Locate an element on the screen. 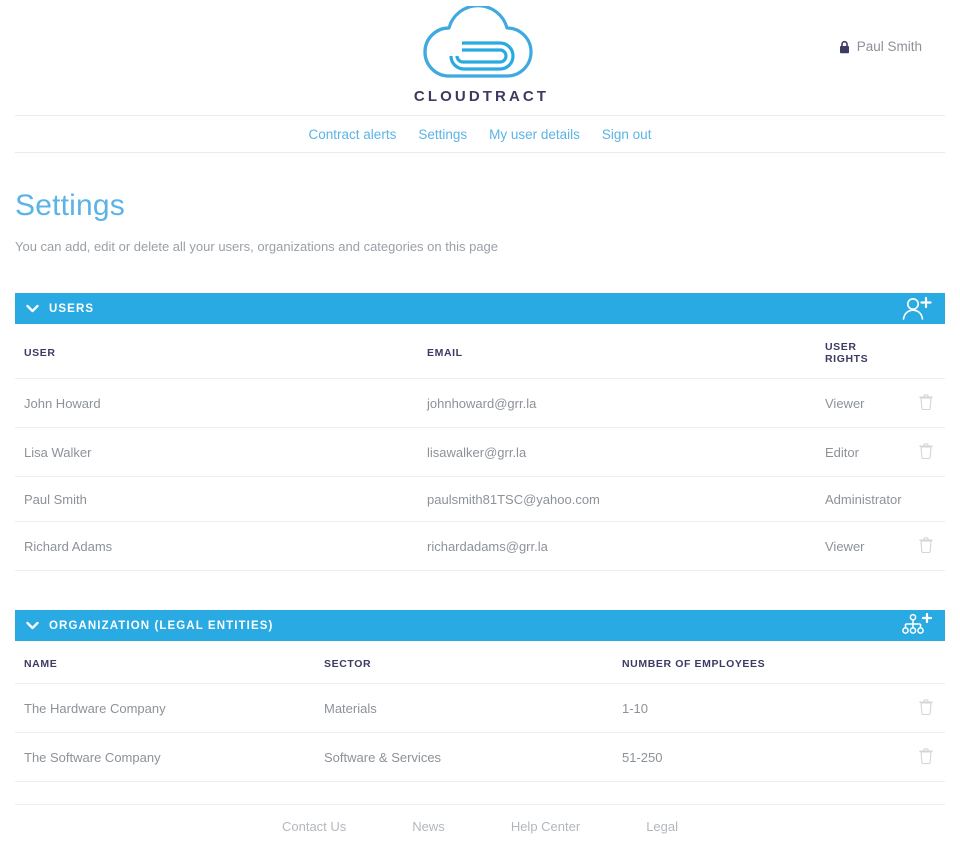 The image size is (960, 848). footer-link-legal: Legal is located at coordinates (662, 826).